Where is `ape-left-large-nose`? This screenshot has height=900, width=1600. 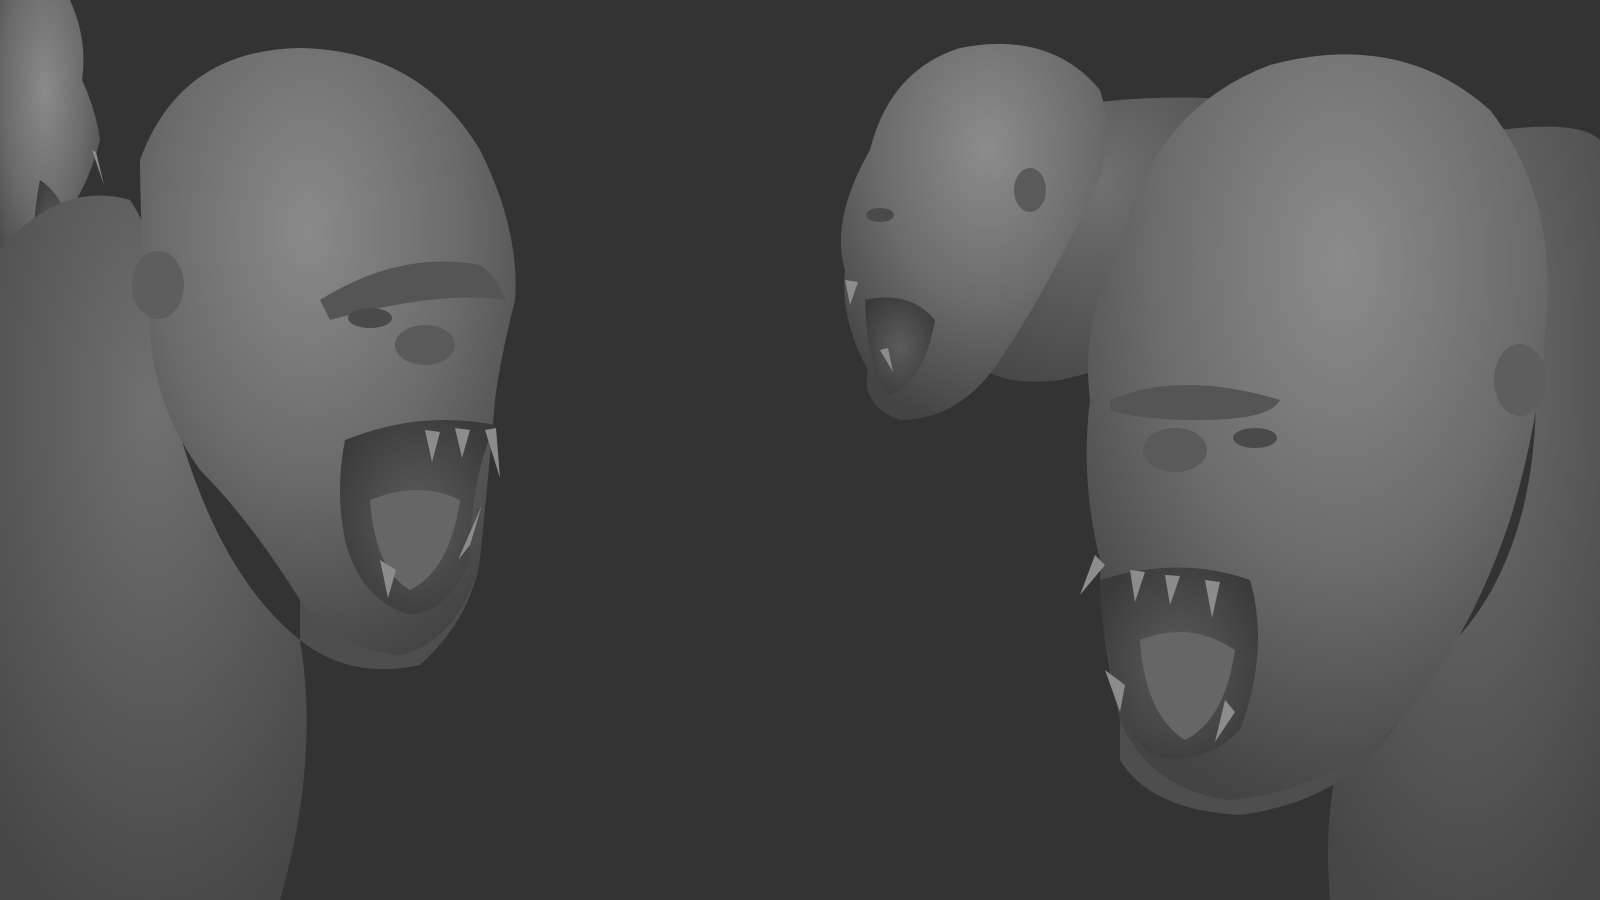 ape-left-large-nose is located at coordinates (425, 345).